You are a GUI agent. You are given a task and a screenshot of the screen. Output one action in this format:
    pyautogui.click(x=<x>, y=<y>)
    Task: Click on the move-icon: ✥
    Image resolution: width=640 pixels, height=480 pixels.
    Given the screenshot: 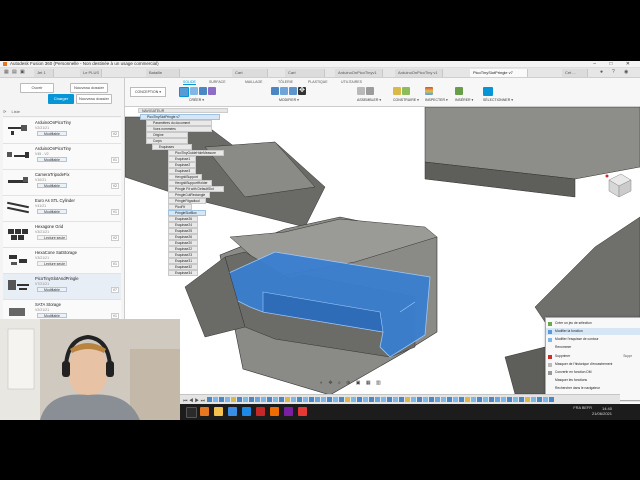 What is the action you would take?
    pyautogui.click(x=302, y=91)
    